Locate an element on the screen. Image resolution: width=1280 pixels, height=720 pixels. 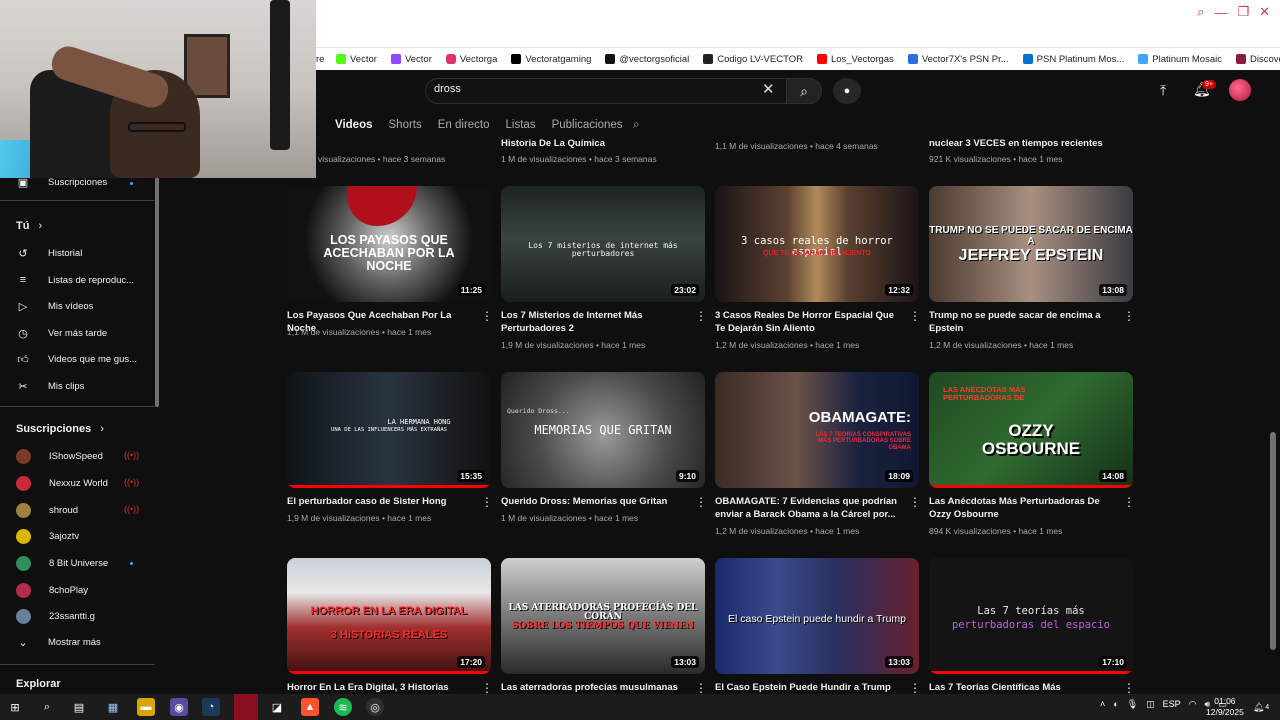
notification-center-icon: 🔔︎ 4 is located at coordinates (1261, 707).